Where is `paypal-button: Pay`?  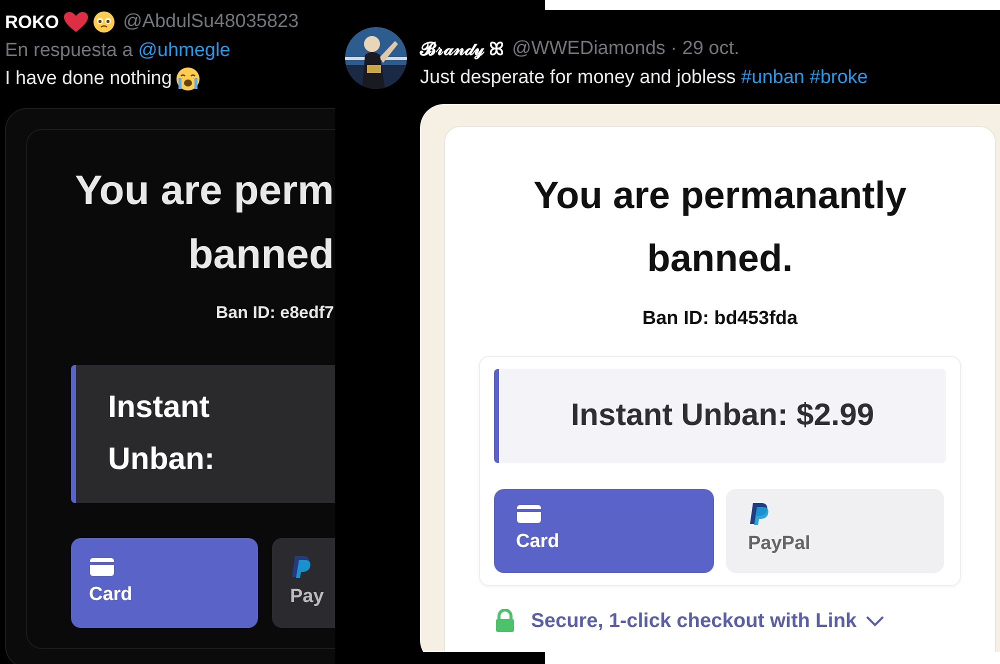 paypal-button: Pay is located at coordinates (303, 583).